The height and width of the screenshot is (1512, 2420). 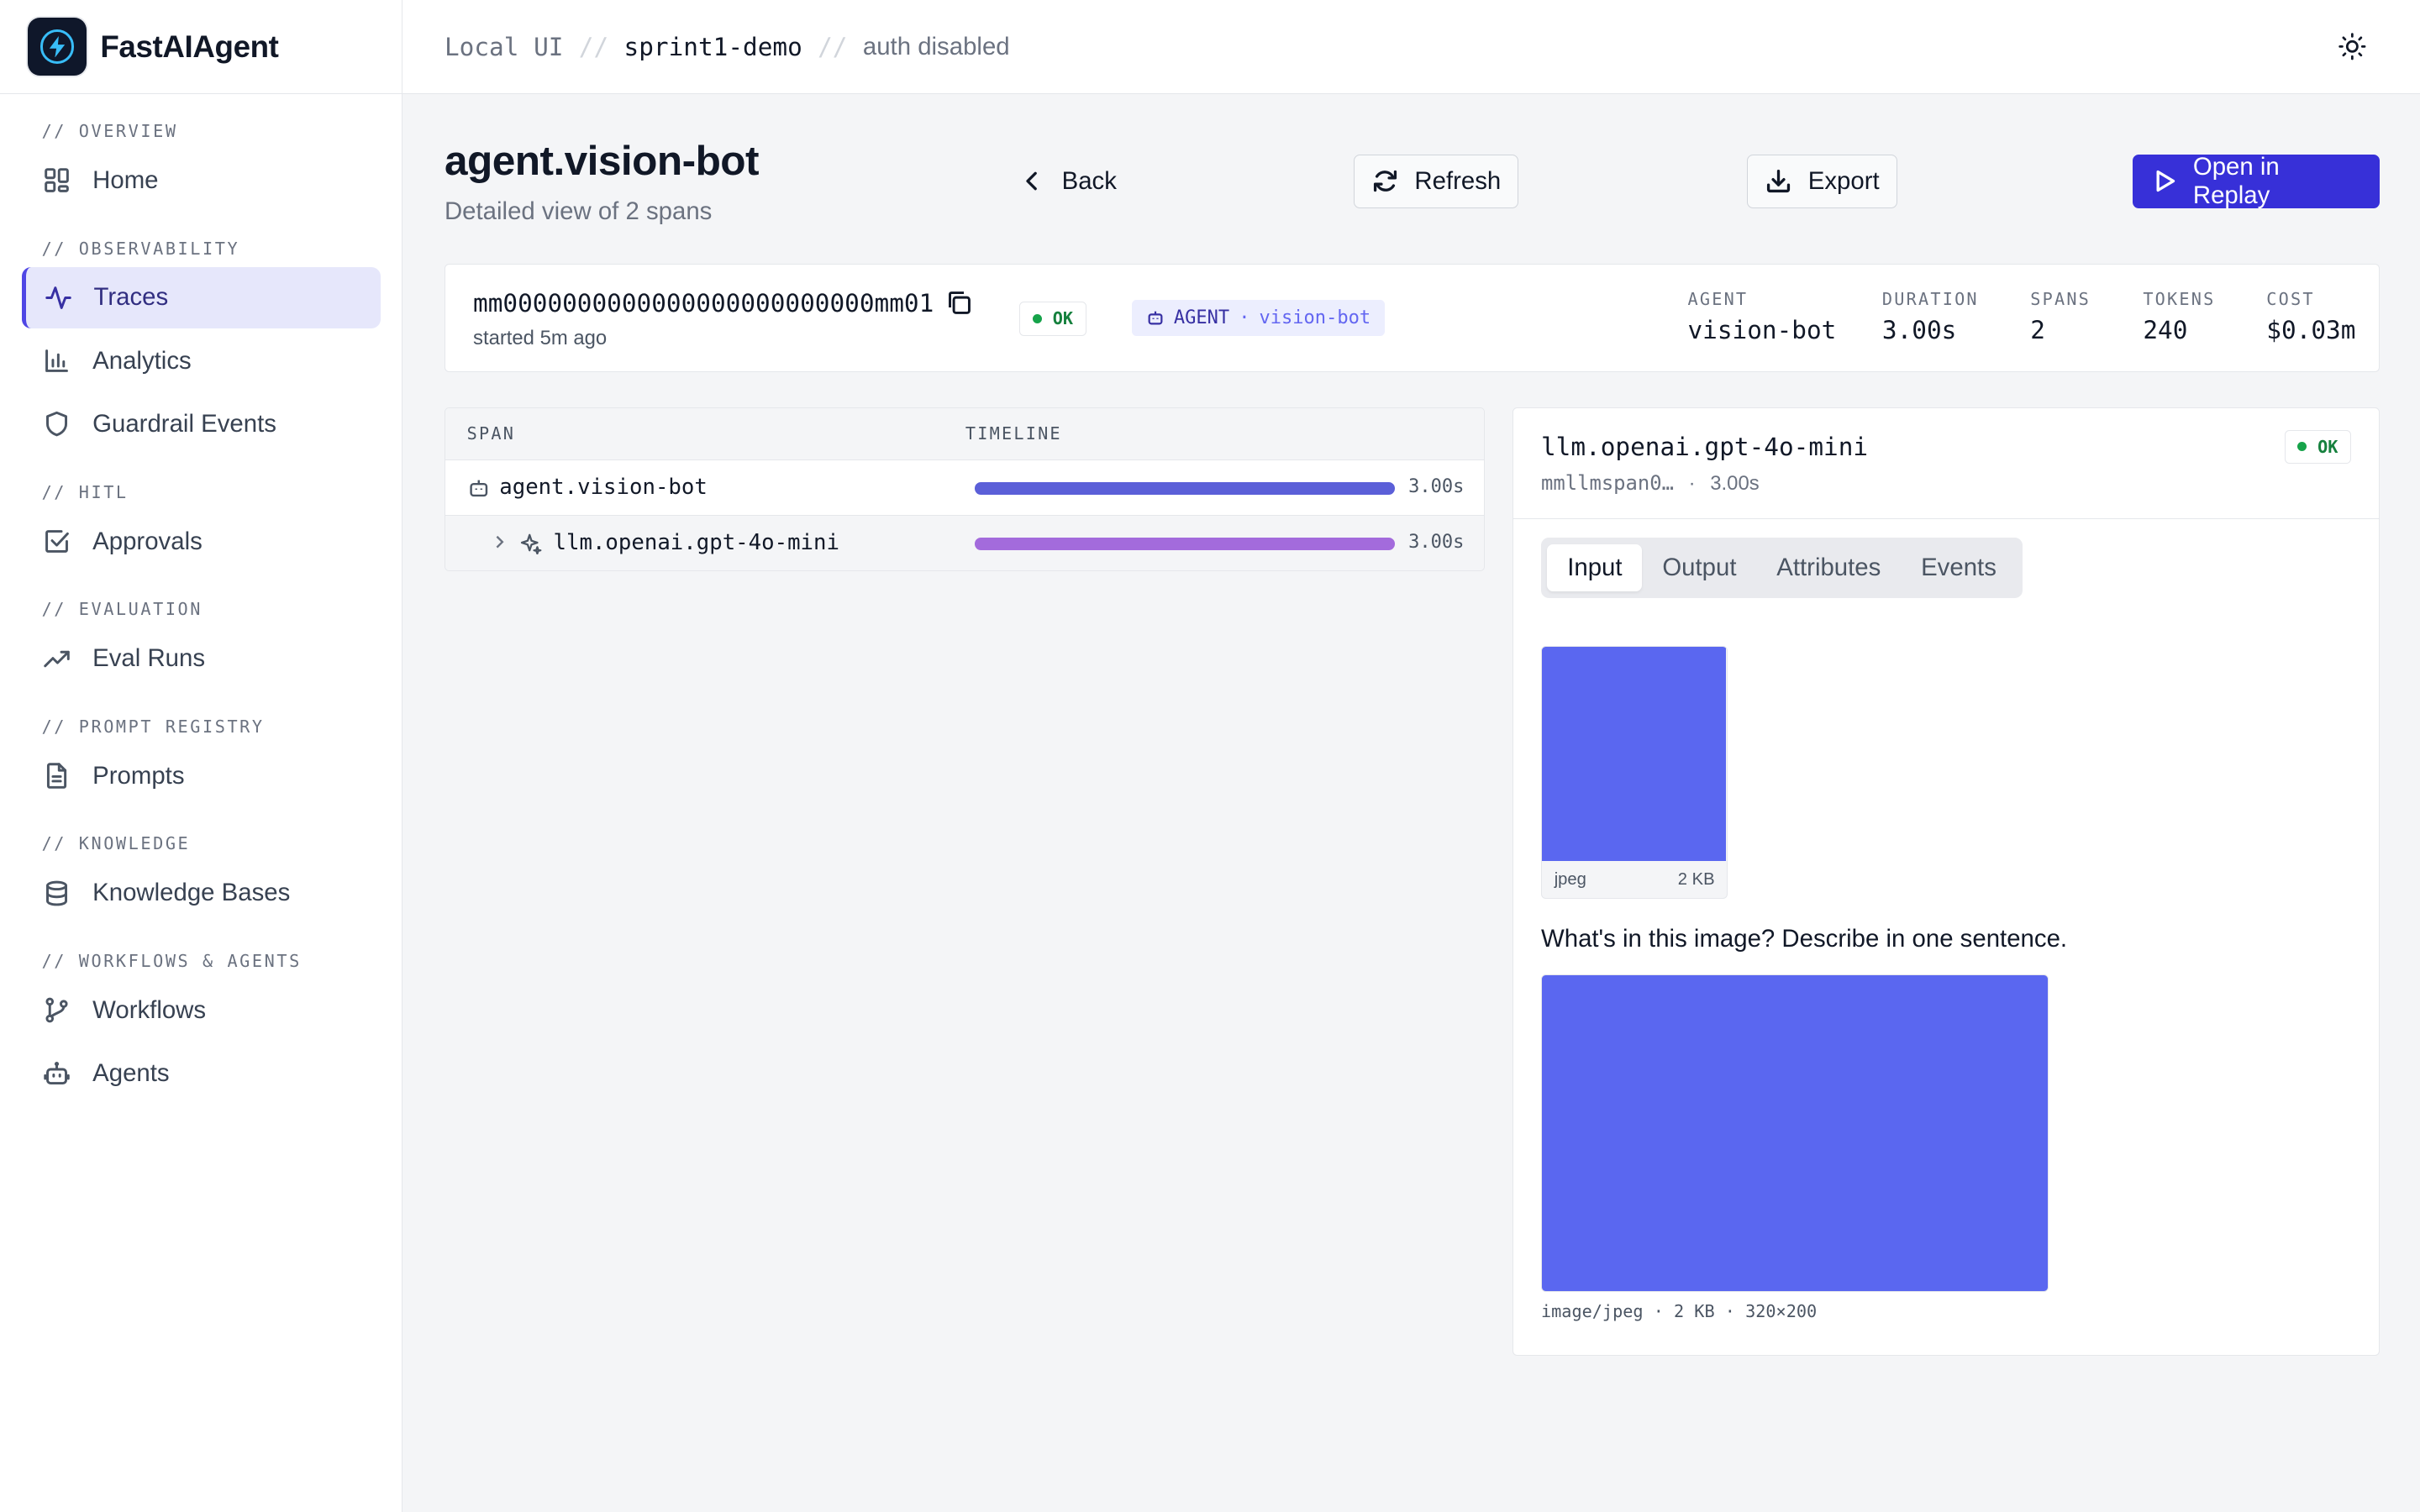 What do you see at coordinates (1795, 1133) in the screenshot?
I see `input-image` at bounding box center [1795, 1133].